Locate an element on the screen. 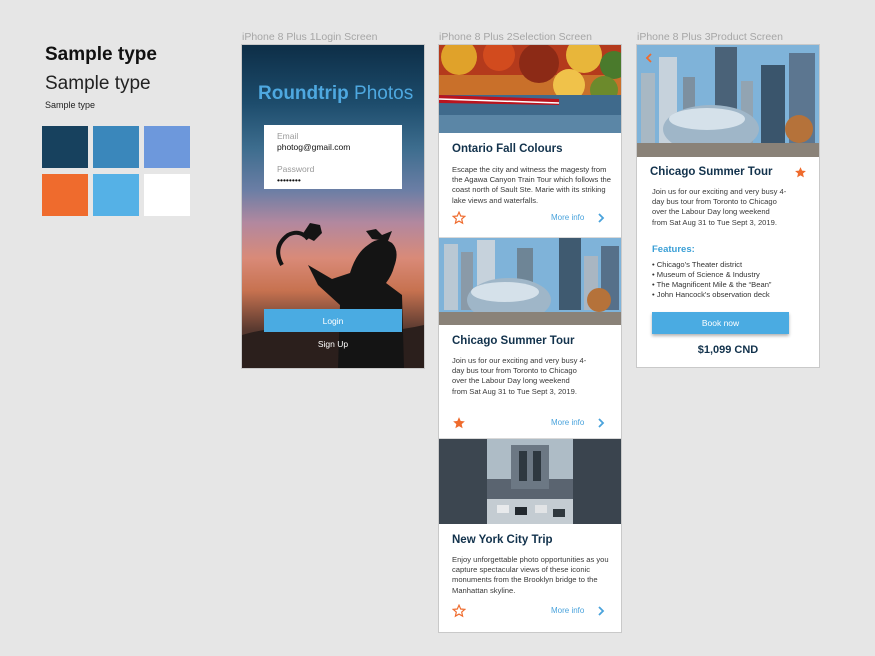  signup-link: Sign Up is located at coordinates (333, 344).